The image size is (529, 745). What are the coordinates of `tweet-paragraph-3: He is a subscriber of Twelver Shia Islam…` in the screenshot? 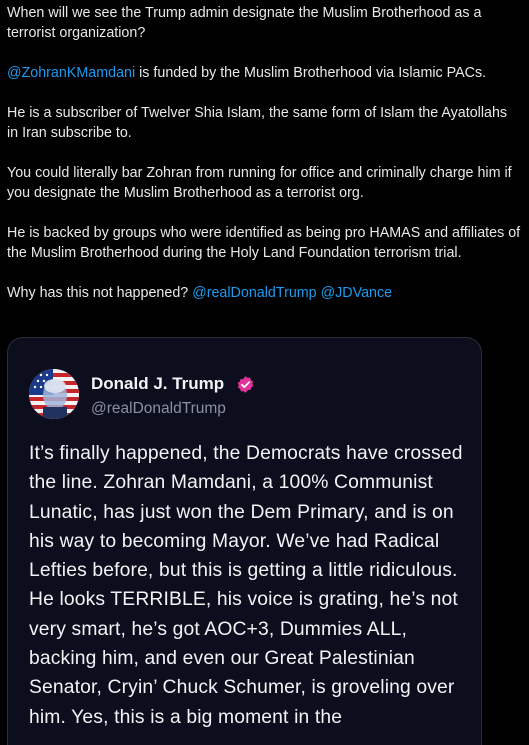 It's located at (257, 123).